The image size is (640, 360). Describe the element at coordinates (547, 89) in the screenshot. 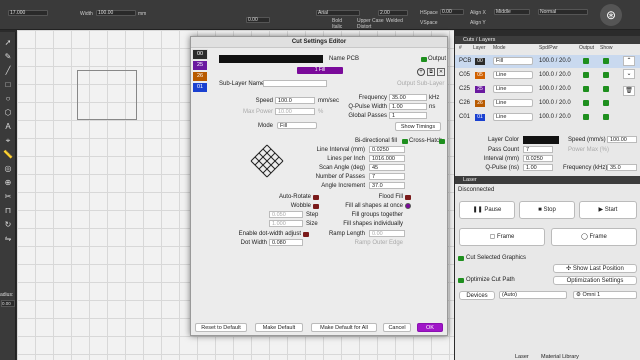

I see `layer-row-c25: C25 25 Line 100.0 / 20.0` at that location.